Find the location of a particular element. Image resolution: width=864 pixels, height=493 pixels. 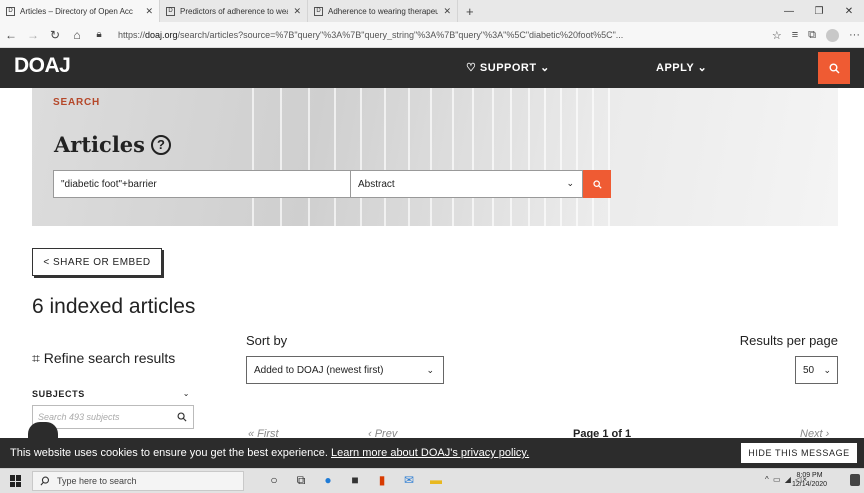

taskbar-search-placeholder: Type here to search is located at coordinates (97, 481).